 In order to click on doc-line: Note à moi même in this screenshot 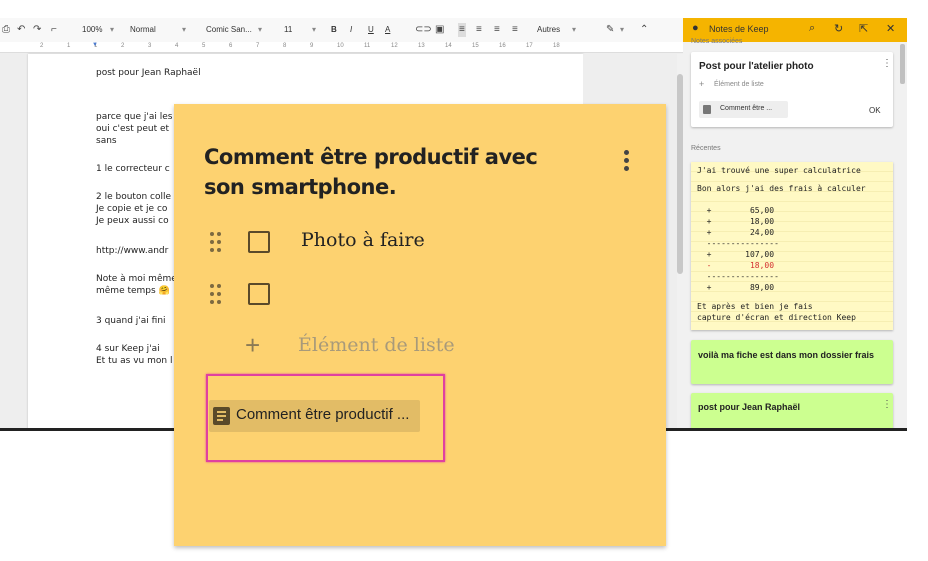, I will do `click(136, 279)`.